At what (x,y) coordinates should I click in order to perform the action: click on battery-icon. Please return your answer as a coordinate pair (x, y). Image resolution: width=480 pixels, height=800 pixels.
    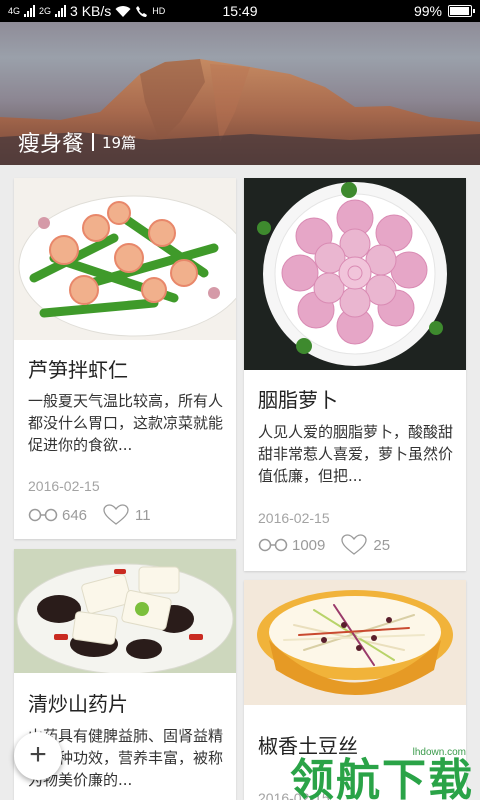
    Looking at the image, I should click on (461, 11).